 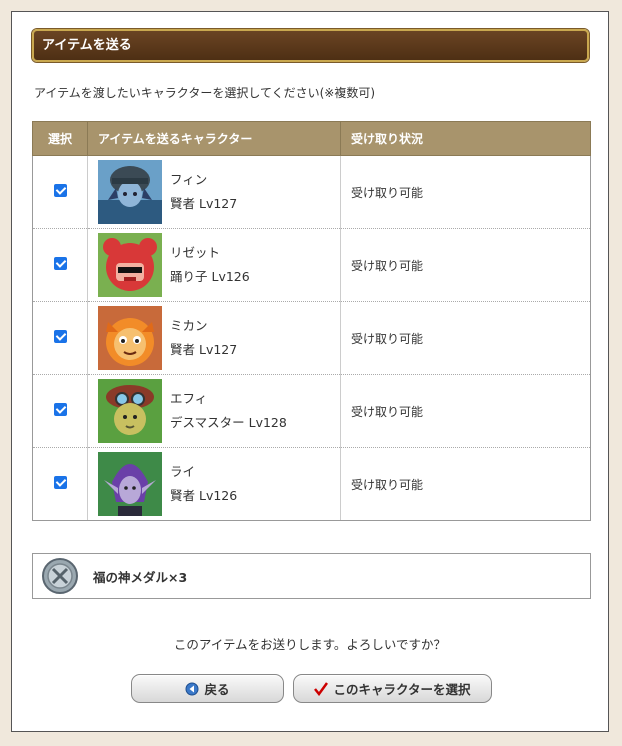 I want to click on back-button: 戻る, so click(x=207, y=688).